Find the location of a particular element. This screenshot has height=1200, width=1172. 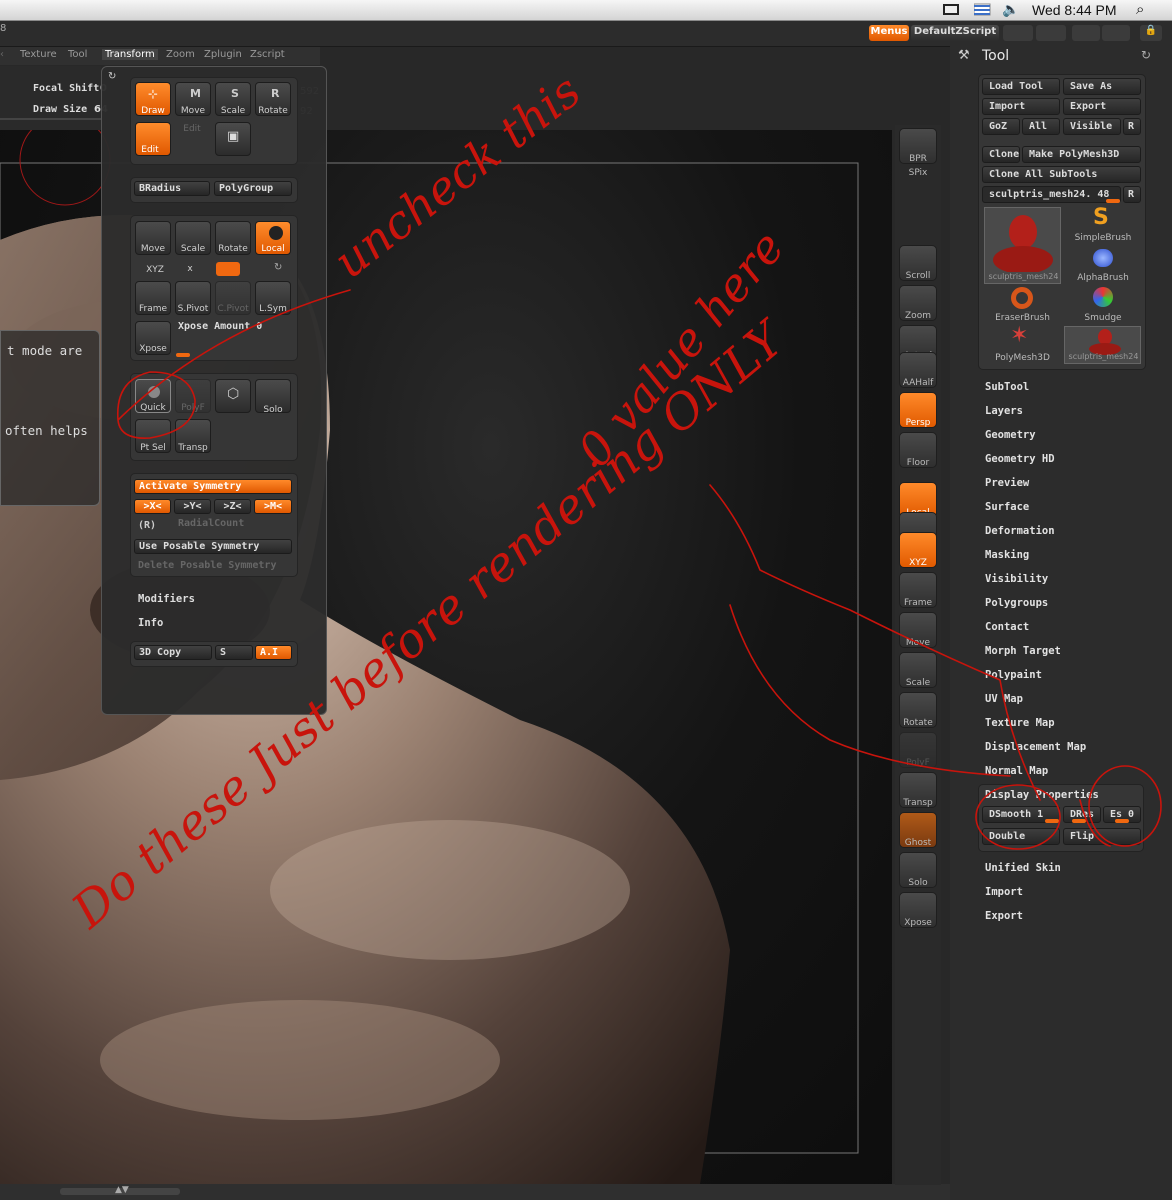

section-uv-map: UV Map is located at coordinates (1004, 699).